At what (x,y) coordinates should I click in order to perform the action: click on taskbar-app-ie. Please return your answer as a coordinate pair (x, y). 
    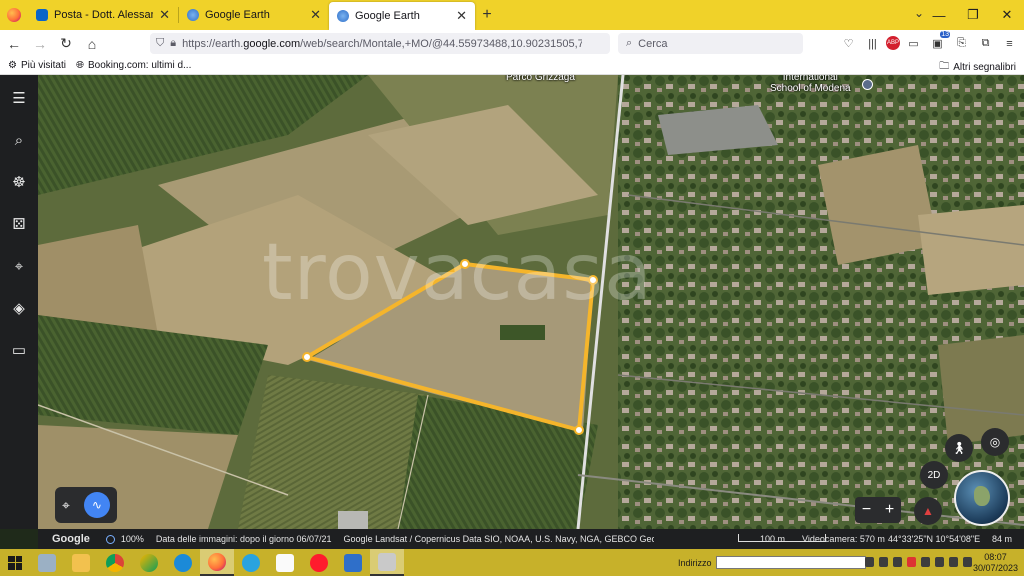
    Looking at the image, I should click on (183, 562).